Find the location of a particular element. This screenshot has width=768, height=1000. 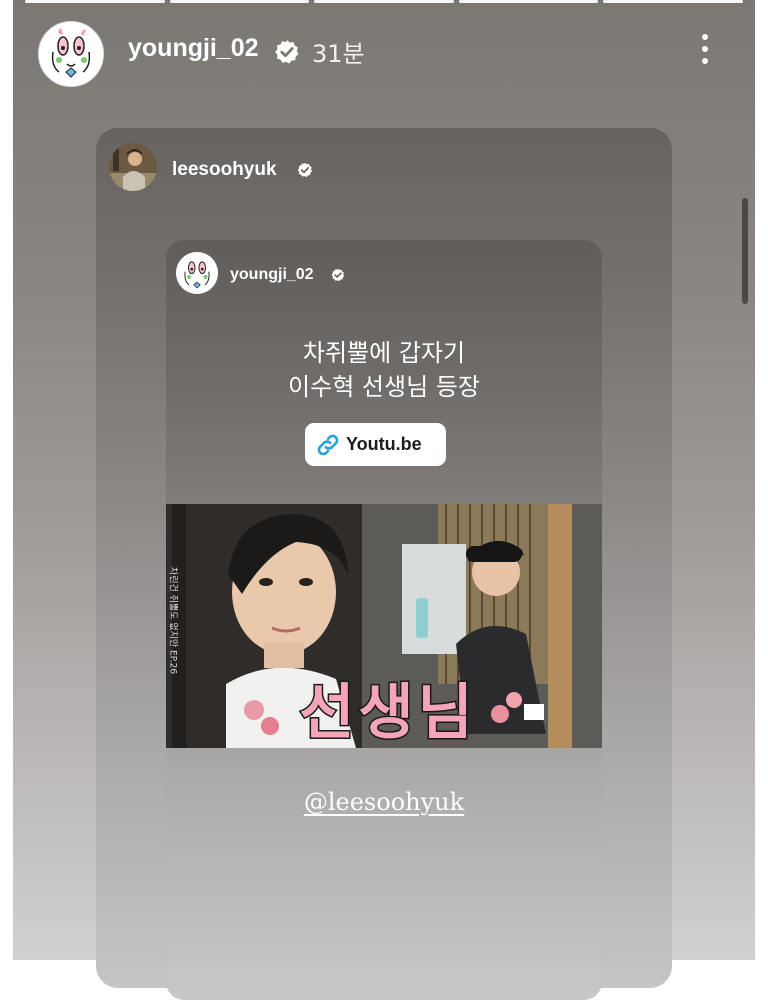

shared-post-username: leesoohyuk is located at coordinates (224, 170).